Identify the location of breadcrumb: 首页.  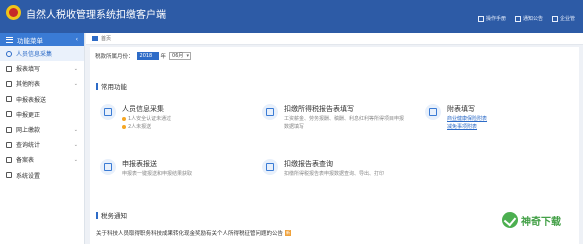
(334, 39).